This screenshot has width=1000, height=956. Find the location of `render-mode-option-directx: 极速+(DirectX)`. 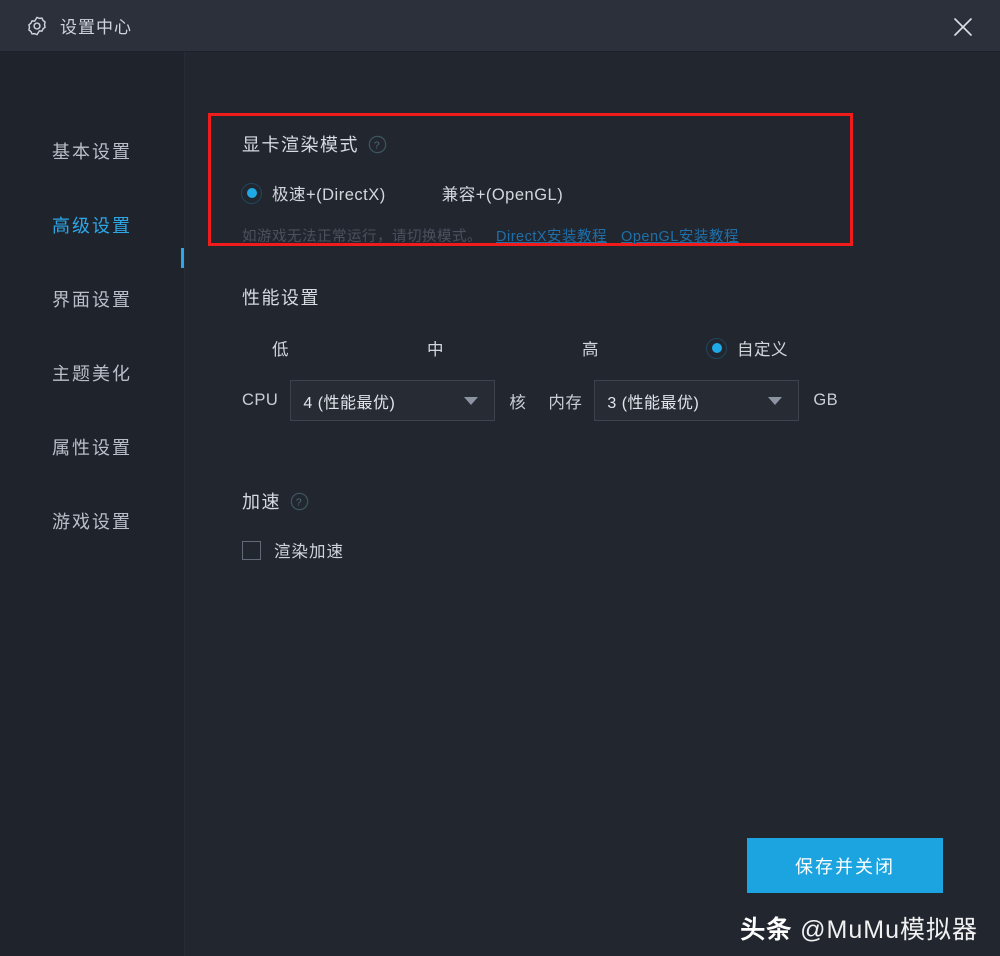

render-mode-option-directx: 极速+(DirectX) is located at coordinates (314, 193).